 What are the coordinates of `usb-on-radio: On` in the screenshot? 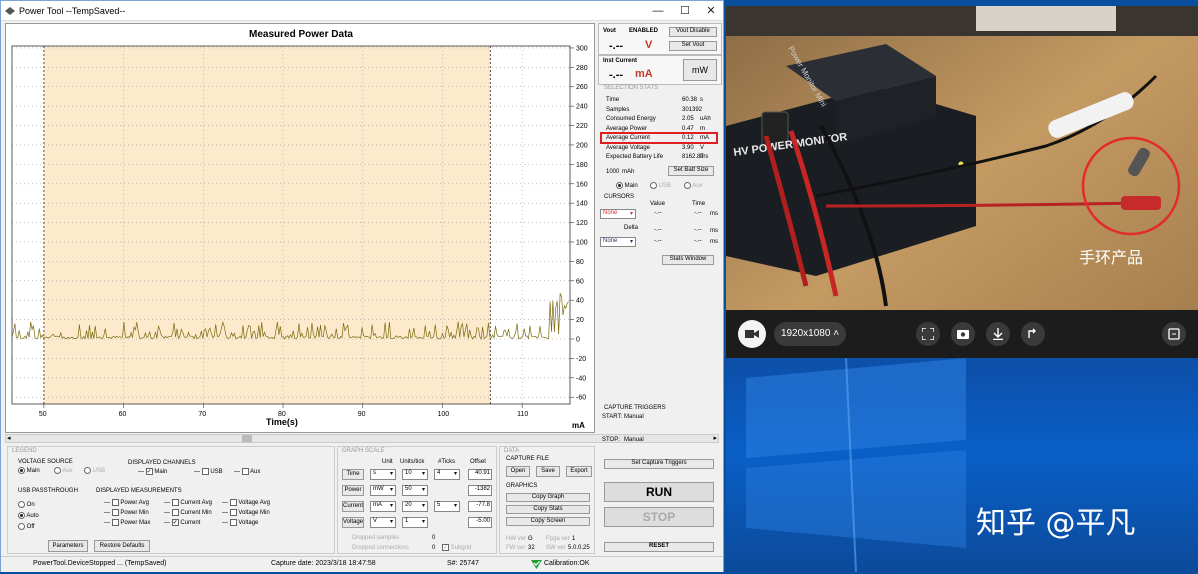 It's located at (26, 504).